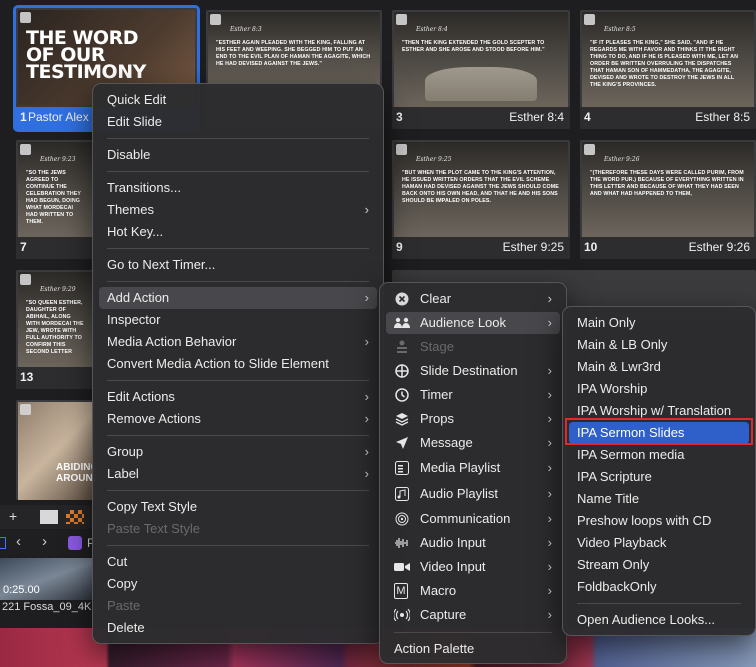 This screenshot has height=667, width=756. I want to click on back-chevron-icon: ‹, so click(18, 541).